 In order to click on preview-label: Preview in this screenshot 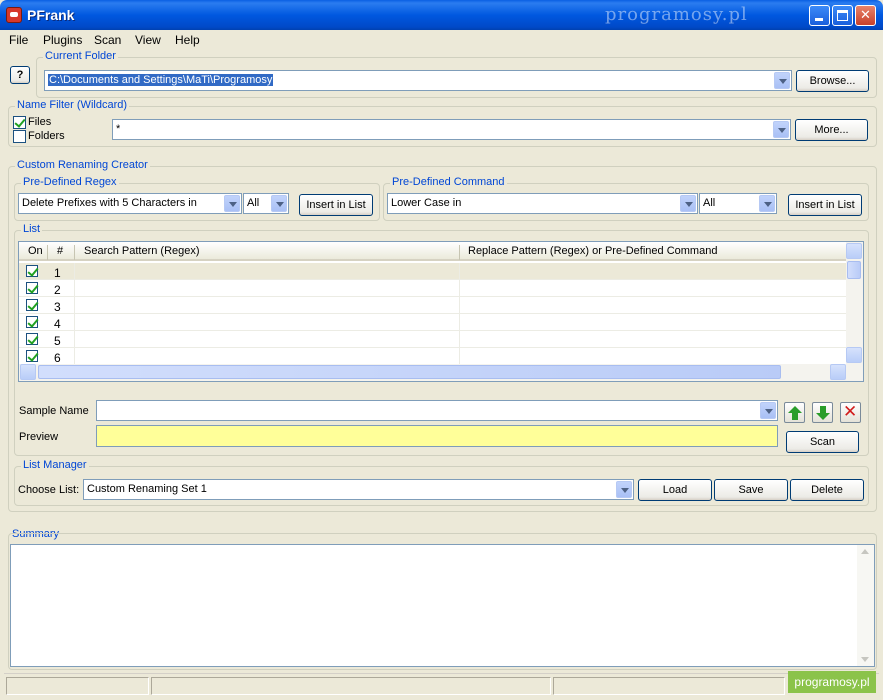, I will do `click(39, 437)`.